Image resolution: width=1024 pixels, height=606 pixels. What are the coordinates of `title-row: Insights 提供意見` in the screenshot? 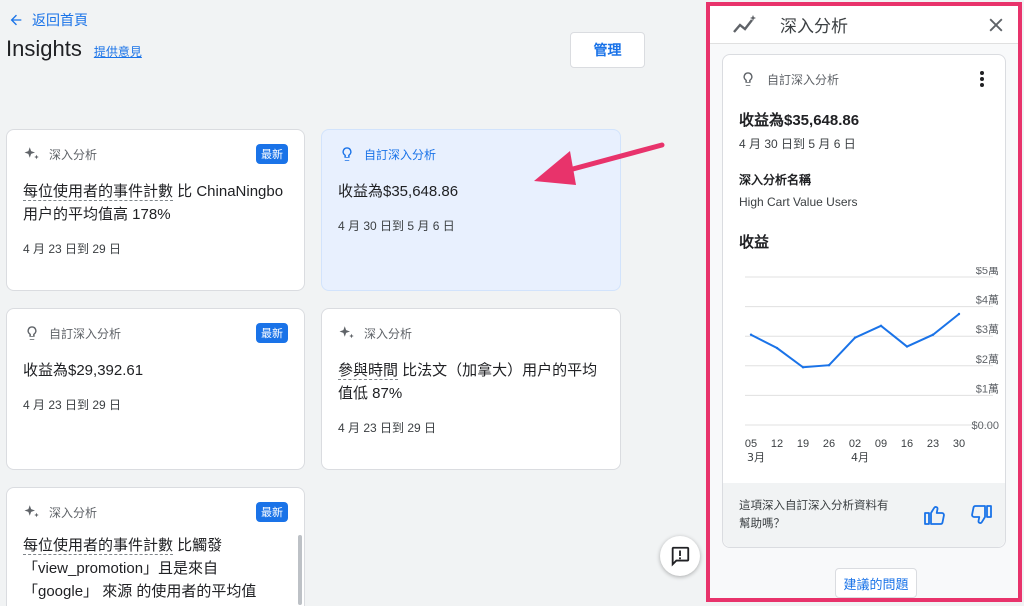 It's located at (74, 49).